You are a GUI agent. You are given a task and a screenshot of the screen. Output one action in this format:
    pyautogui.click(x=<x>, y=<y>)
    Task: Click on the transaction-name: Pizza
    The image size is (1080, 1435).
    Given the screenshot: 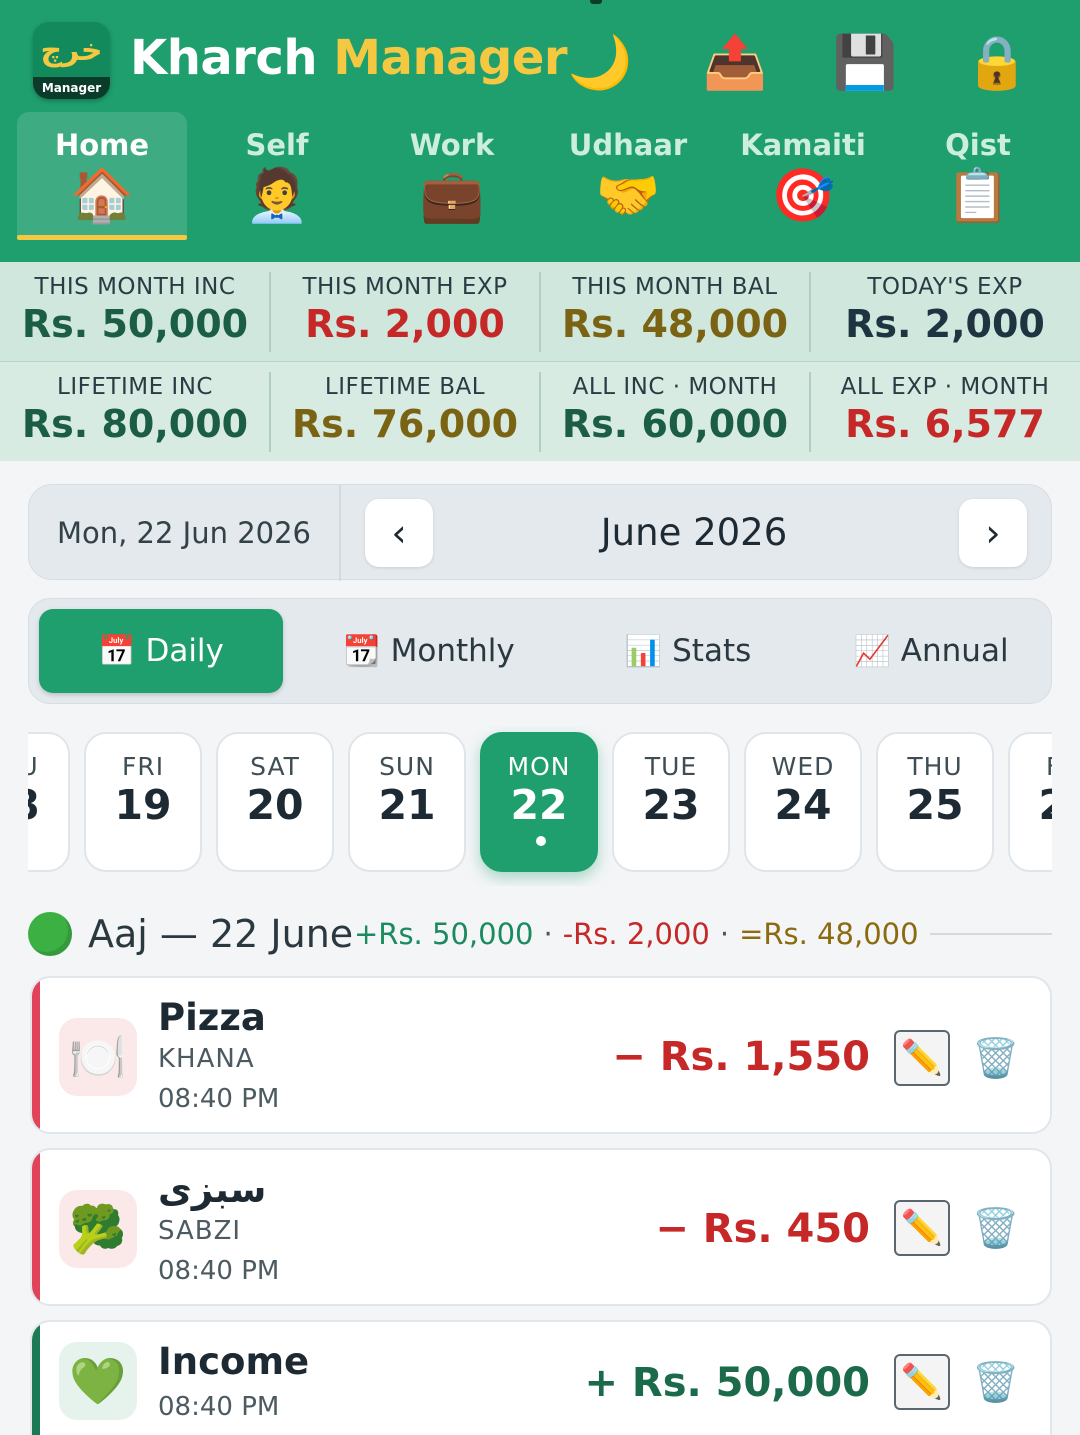 What is the action you would take?
    pyautogui.click(x=212, y=1017)
    